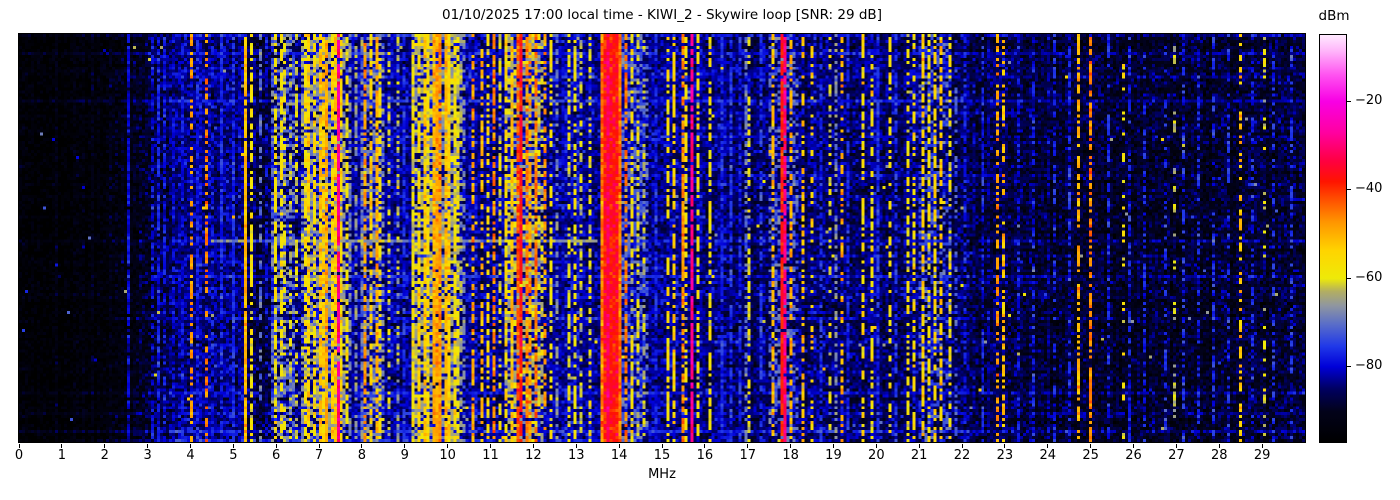 The width and height of the screenshot is (1400, 500). Describe the element at coordinates (1334, 16) in the screenshot. I see `colorbar-unit-label: dBm` at that location.